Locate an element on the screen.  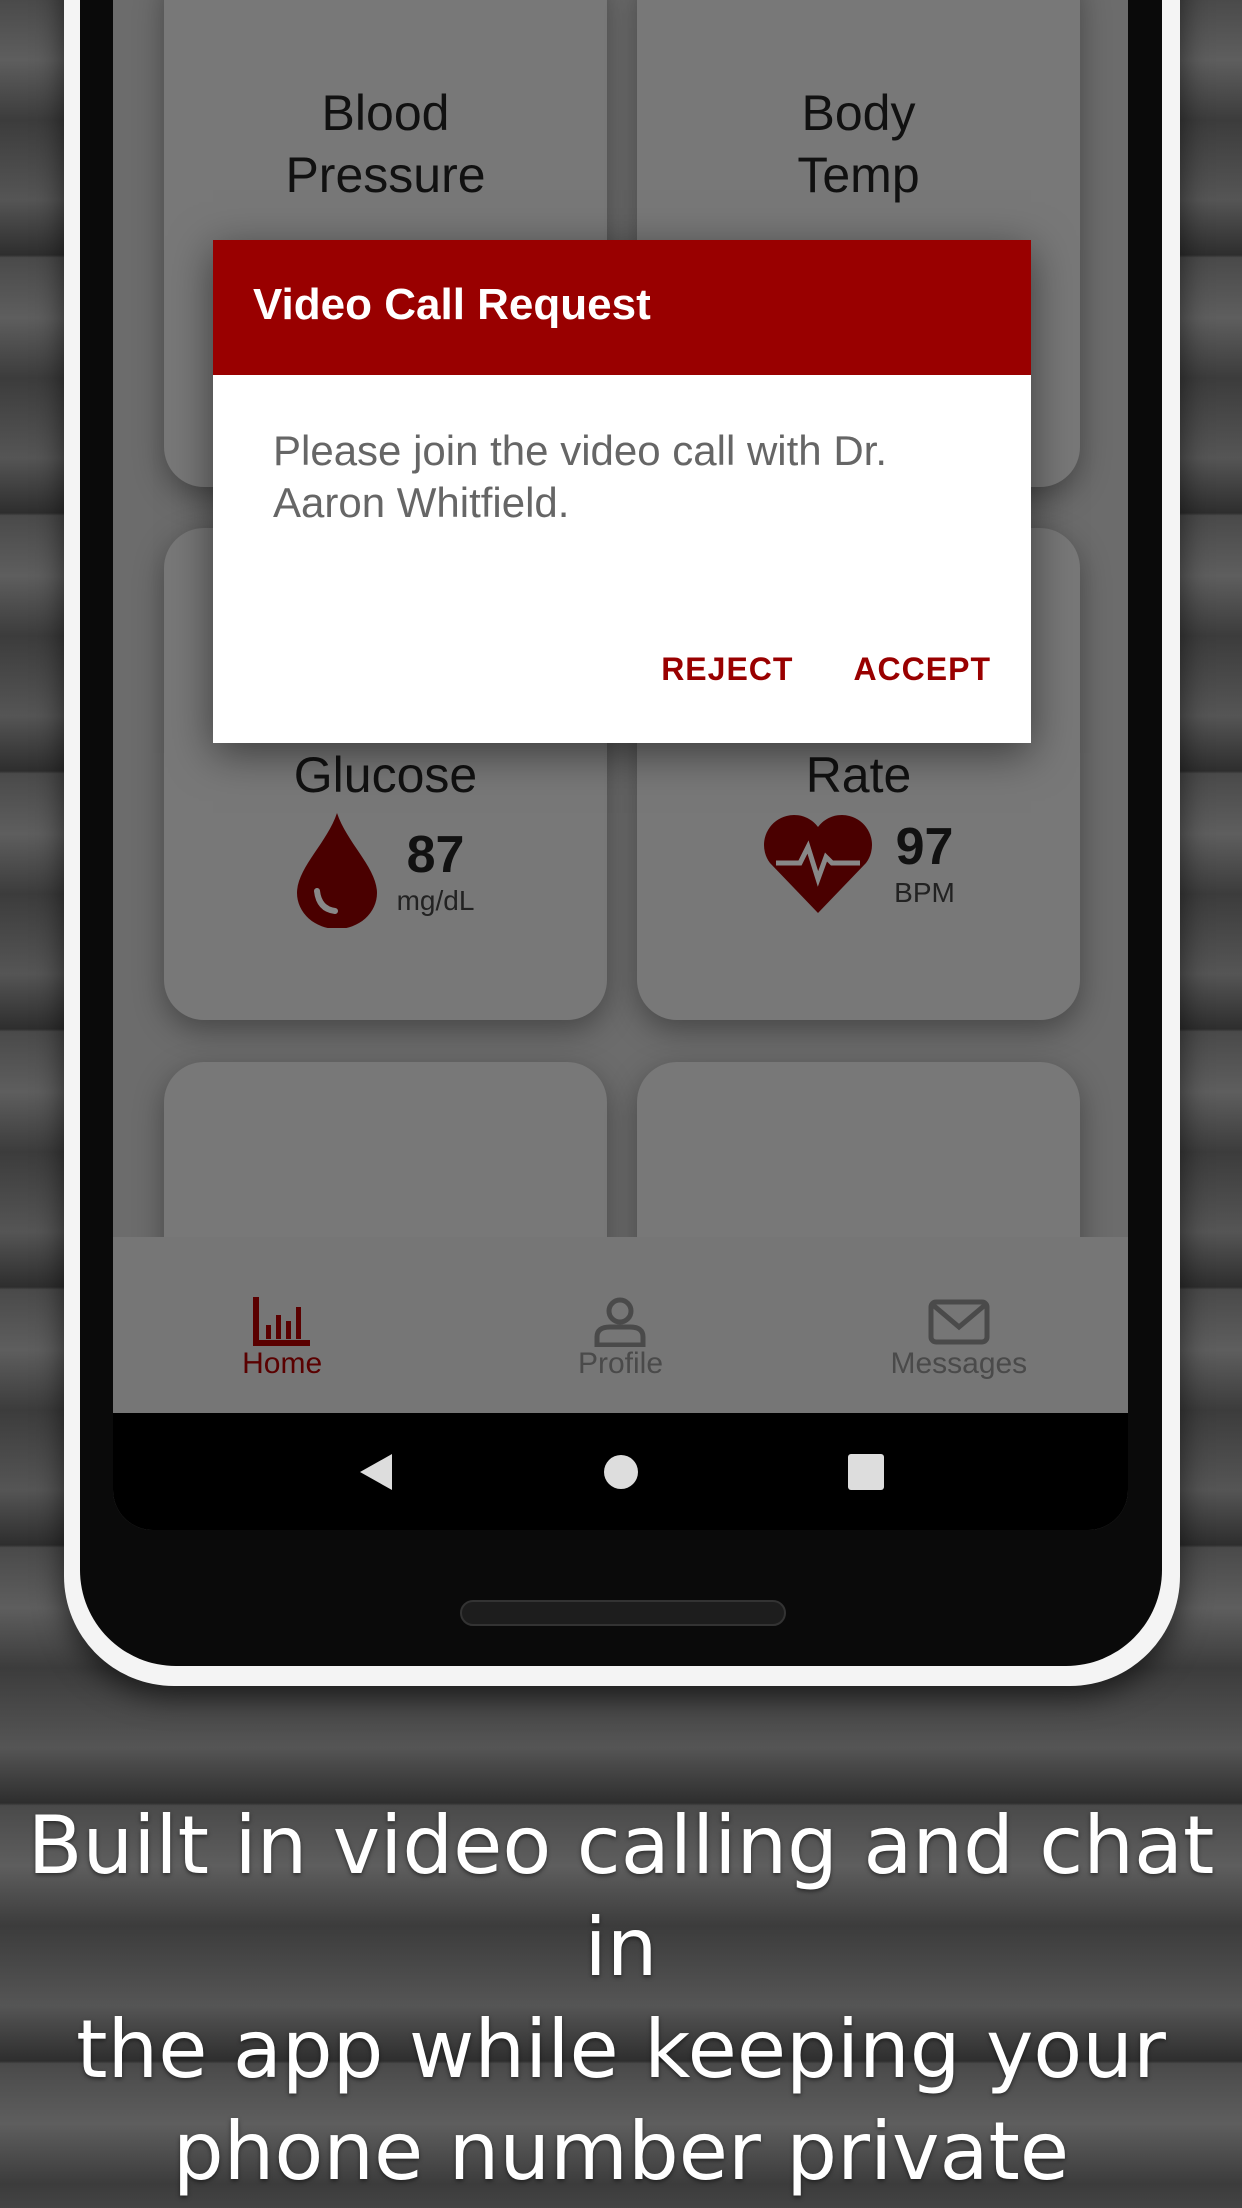
caption-line: phone number private is located at coordinates (621, 2151).